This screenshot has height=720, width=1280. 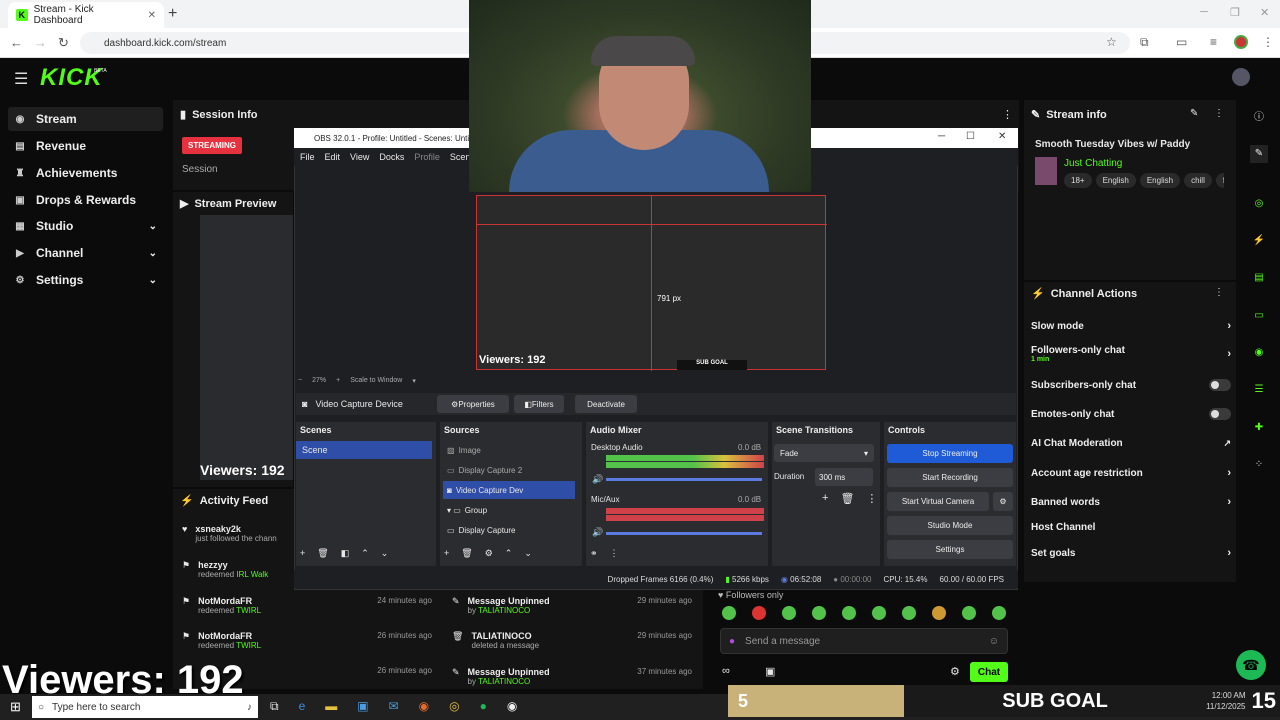 I want to click on file-explorer-icon: ▬, so click(x=331, y=706).